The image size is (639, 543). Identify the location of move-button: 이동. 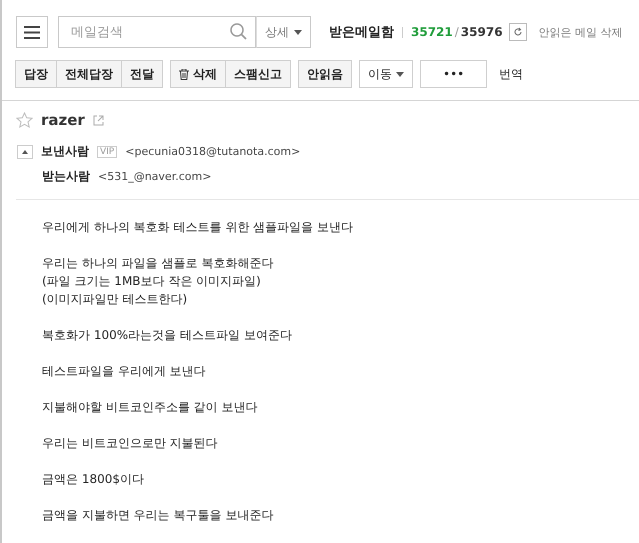
(386, 74).